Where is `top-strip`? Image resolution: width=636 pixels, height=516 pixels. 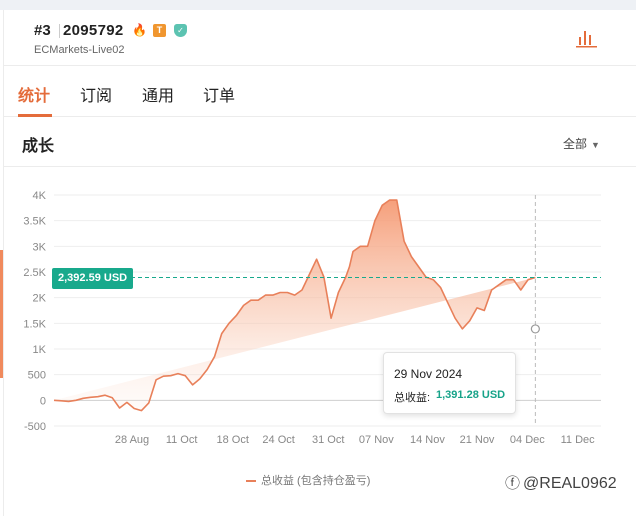 top-strip is located at coordinates (318, 5).